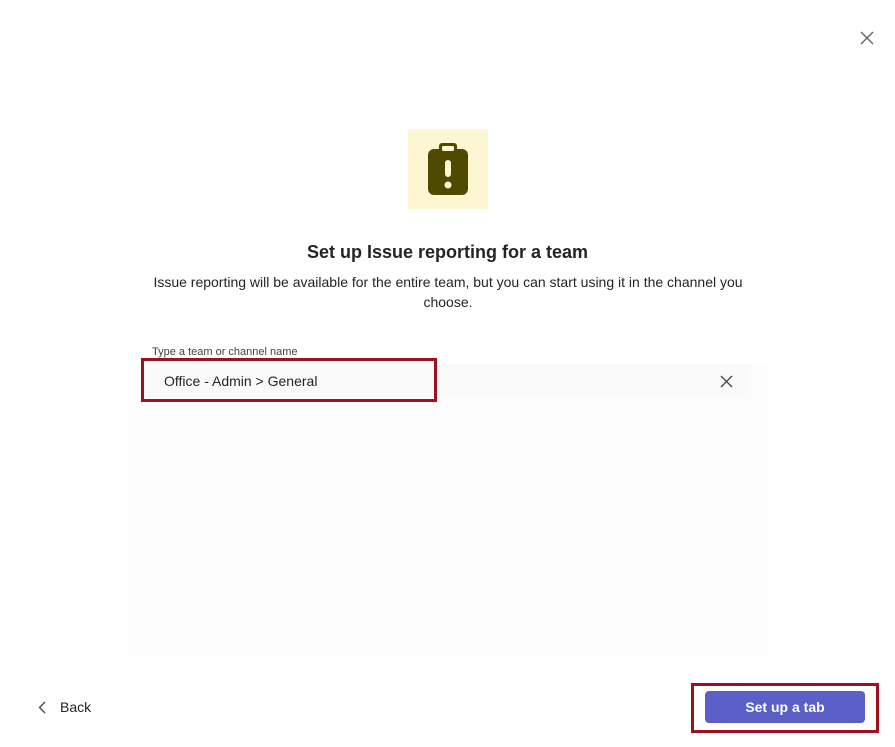 The width and height of the screenshot is (895, 747). Describe the element at coordinates (785, 707) in the screenshot. I see `set-up-tab-button: Set up a tab` at that location.